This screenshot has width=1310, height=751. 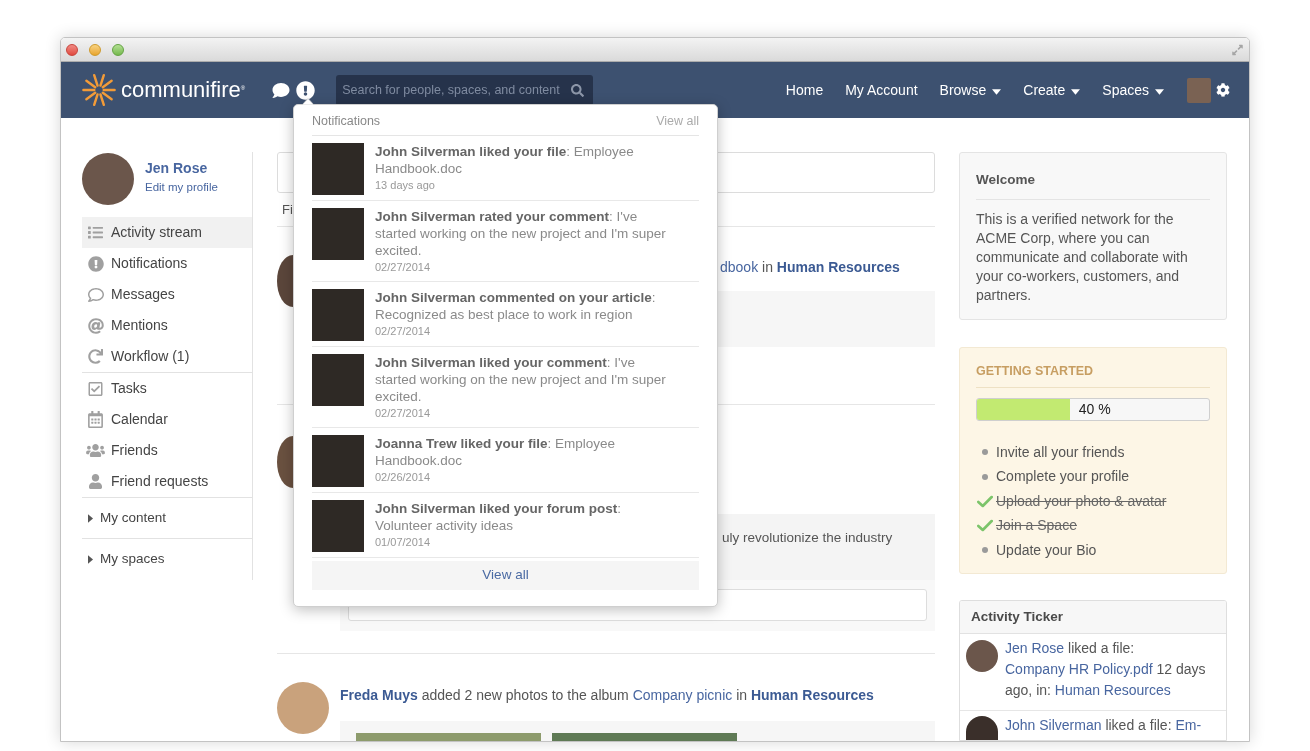 I want to click on section-toggle: My content, so click(x=167, y=518).